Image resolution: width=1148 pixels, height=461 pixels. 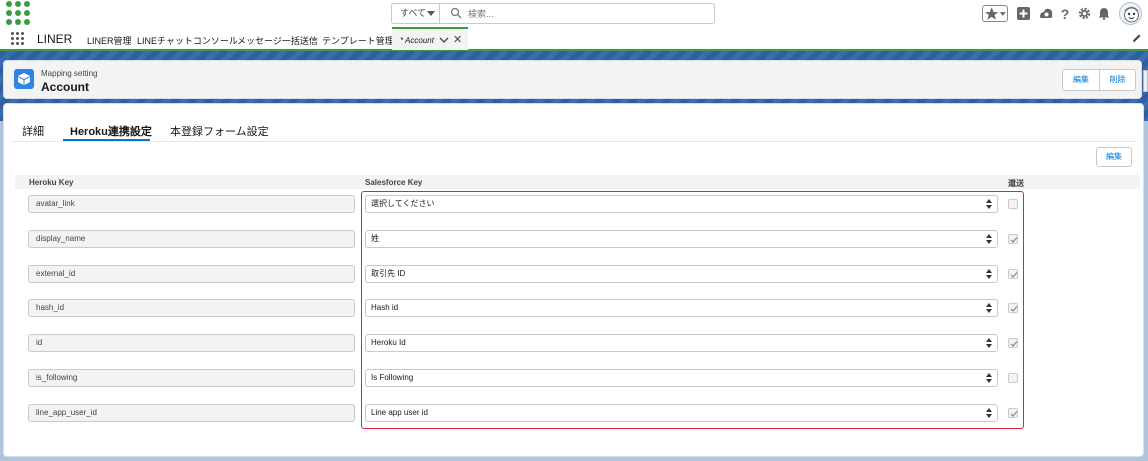 I want to click on tab-account-label: * Account, so click(x=417, y=40).